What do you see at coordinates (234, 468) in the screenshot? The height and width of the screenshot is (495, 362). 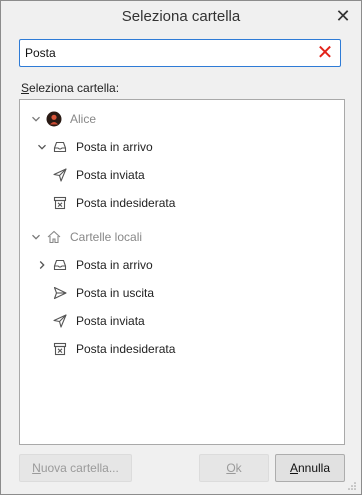 I see `ok-button: Ok` at bounding box center [234, 468].